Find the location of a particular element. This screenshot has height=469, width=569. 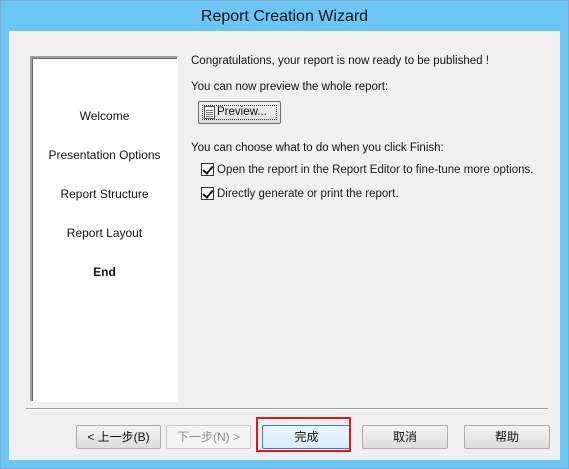

finish-button: 完成 is located at coordinates (306, 437).